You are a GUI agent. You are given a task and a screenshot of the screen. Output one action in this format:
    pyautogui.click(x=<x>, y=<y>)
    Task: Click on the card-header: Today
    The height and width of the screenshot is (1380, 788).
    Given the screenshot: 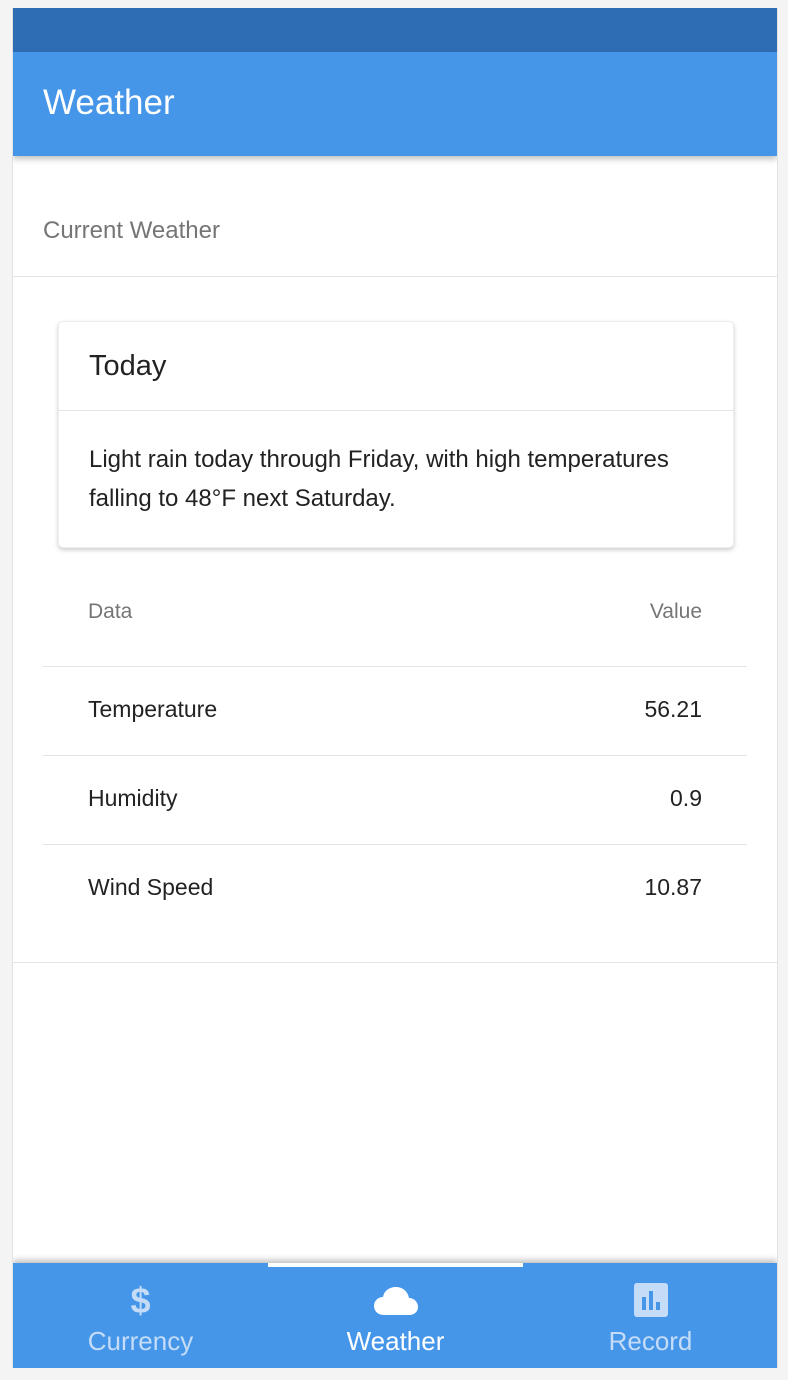 What is the action you would take?
    pyautogui.click(x=396, y=366)
    